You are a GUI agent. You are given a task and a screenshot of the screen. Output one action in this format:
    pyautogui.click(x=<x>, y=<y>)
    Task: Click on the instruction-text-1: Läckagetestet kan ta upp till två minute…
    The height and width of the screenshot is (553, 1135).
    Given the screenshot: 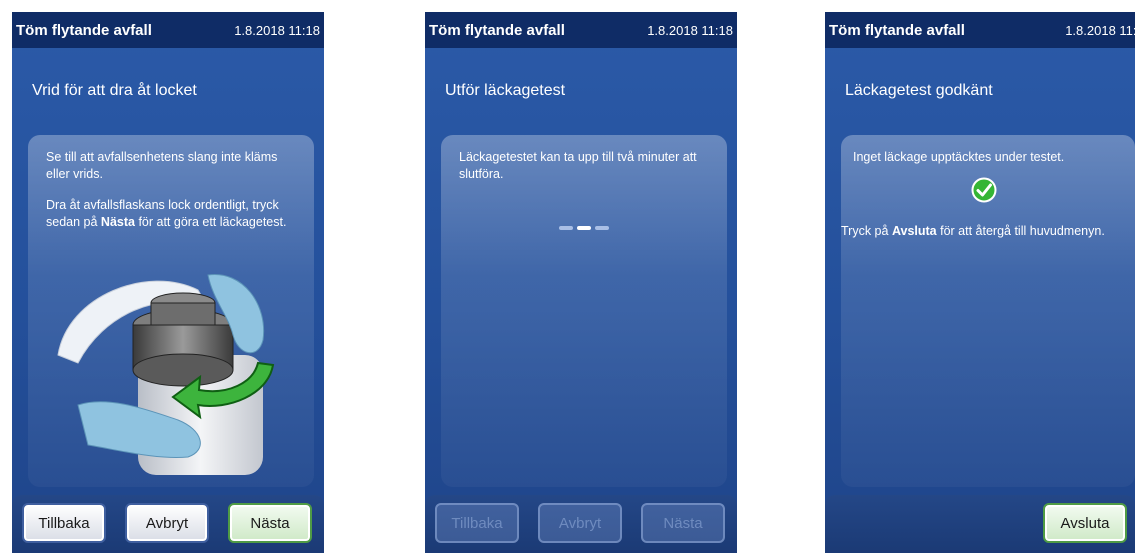 What is the action you would take?
    pyautogui.click(x=578, y=165)
    